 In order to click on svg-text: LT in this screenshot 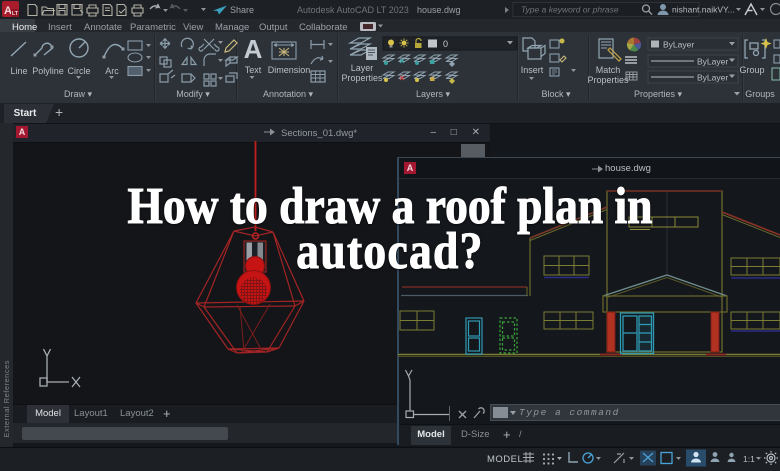, I will do `click(15, 14)`.